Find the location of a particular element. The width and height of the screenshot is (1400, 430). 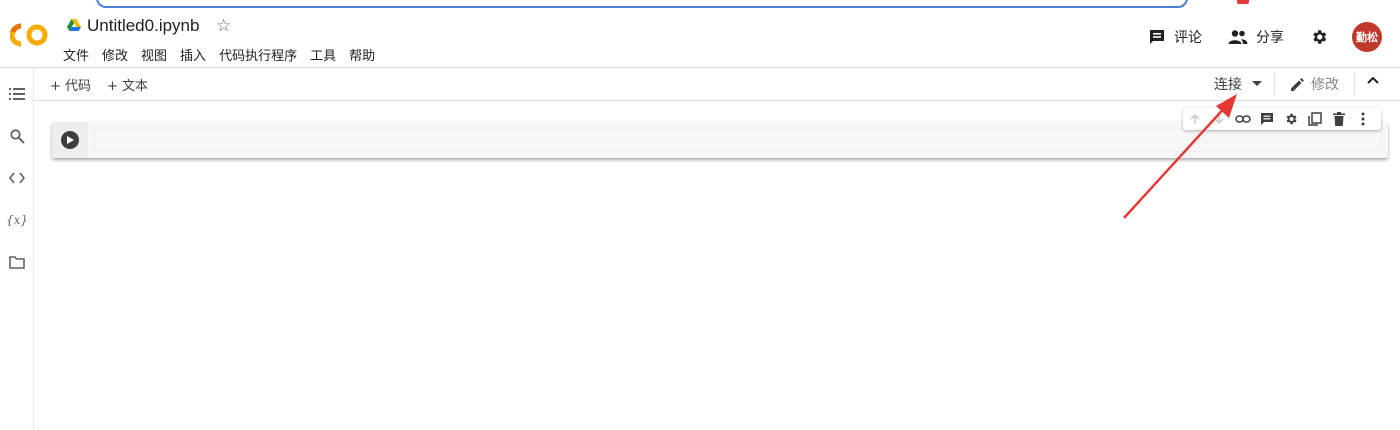

menu-bar: 文件 修改 视图 插入 代码执行程序 工具 帮助 is located at coordinates (225, 54).